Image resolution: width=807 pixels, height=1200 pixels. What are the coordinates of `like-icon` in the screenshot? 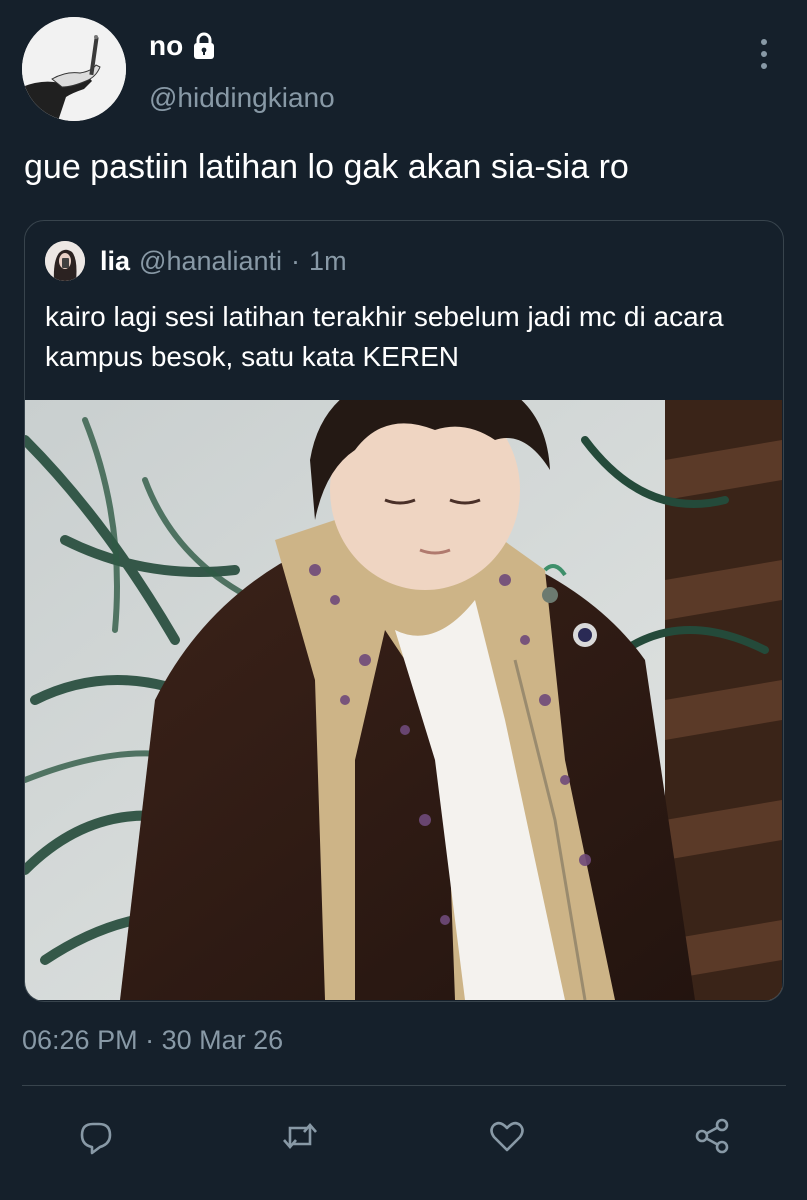 It's located at (507, 1136).